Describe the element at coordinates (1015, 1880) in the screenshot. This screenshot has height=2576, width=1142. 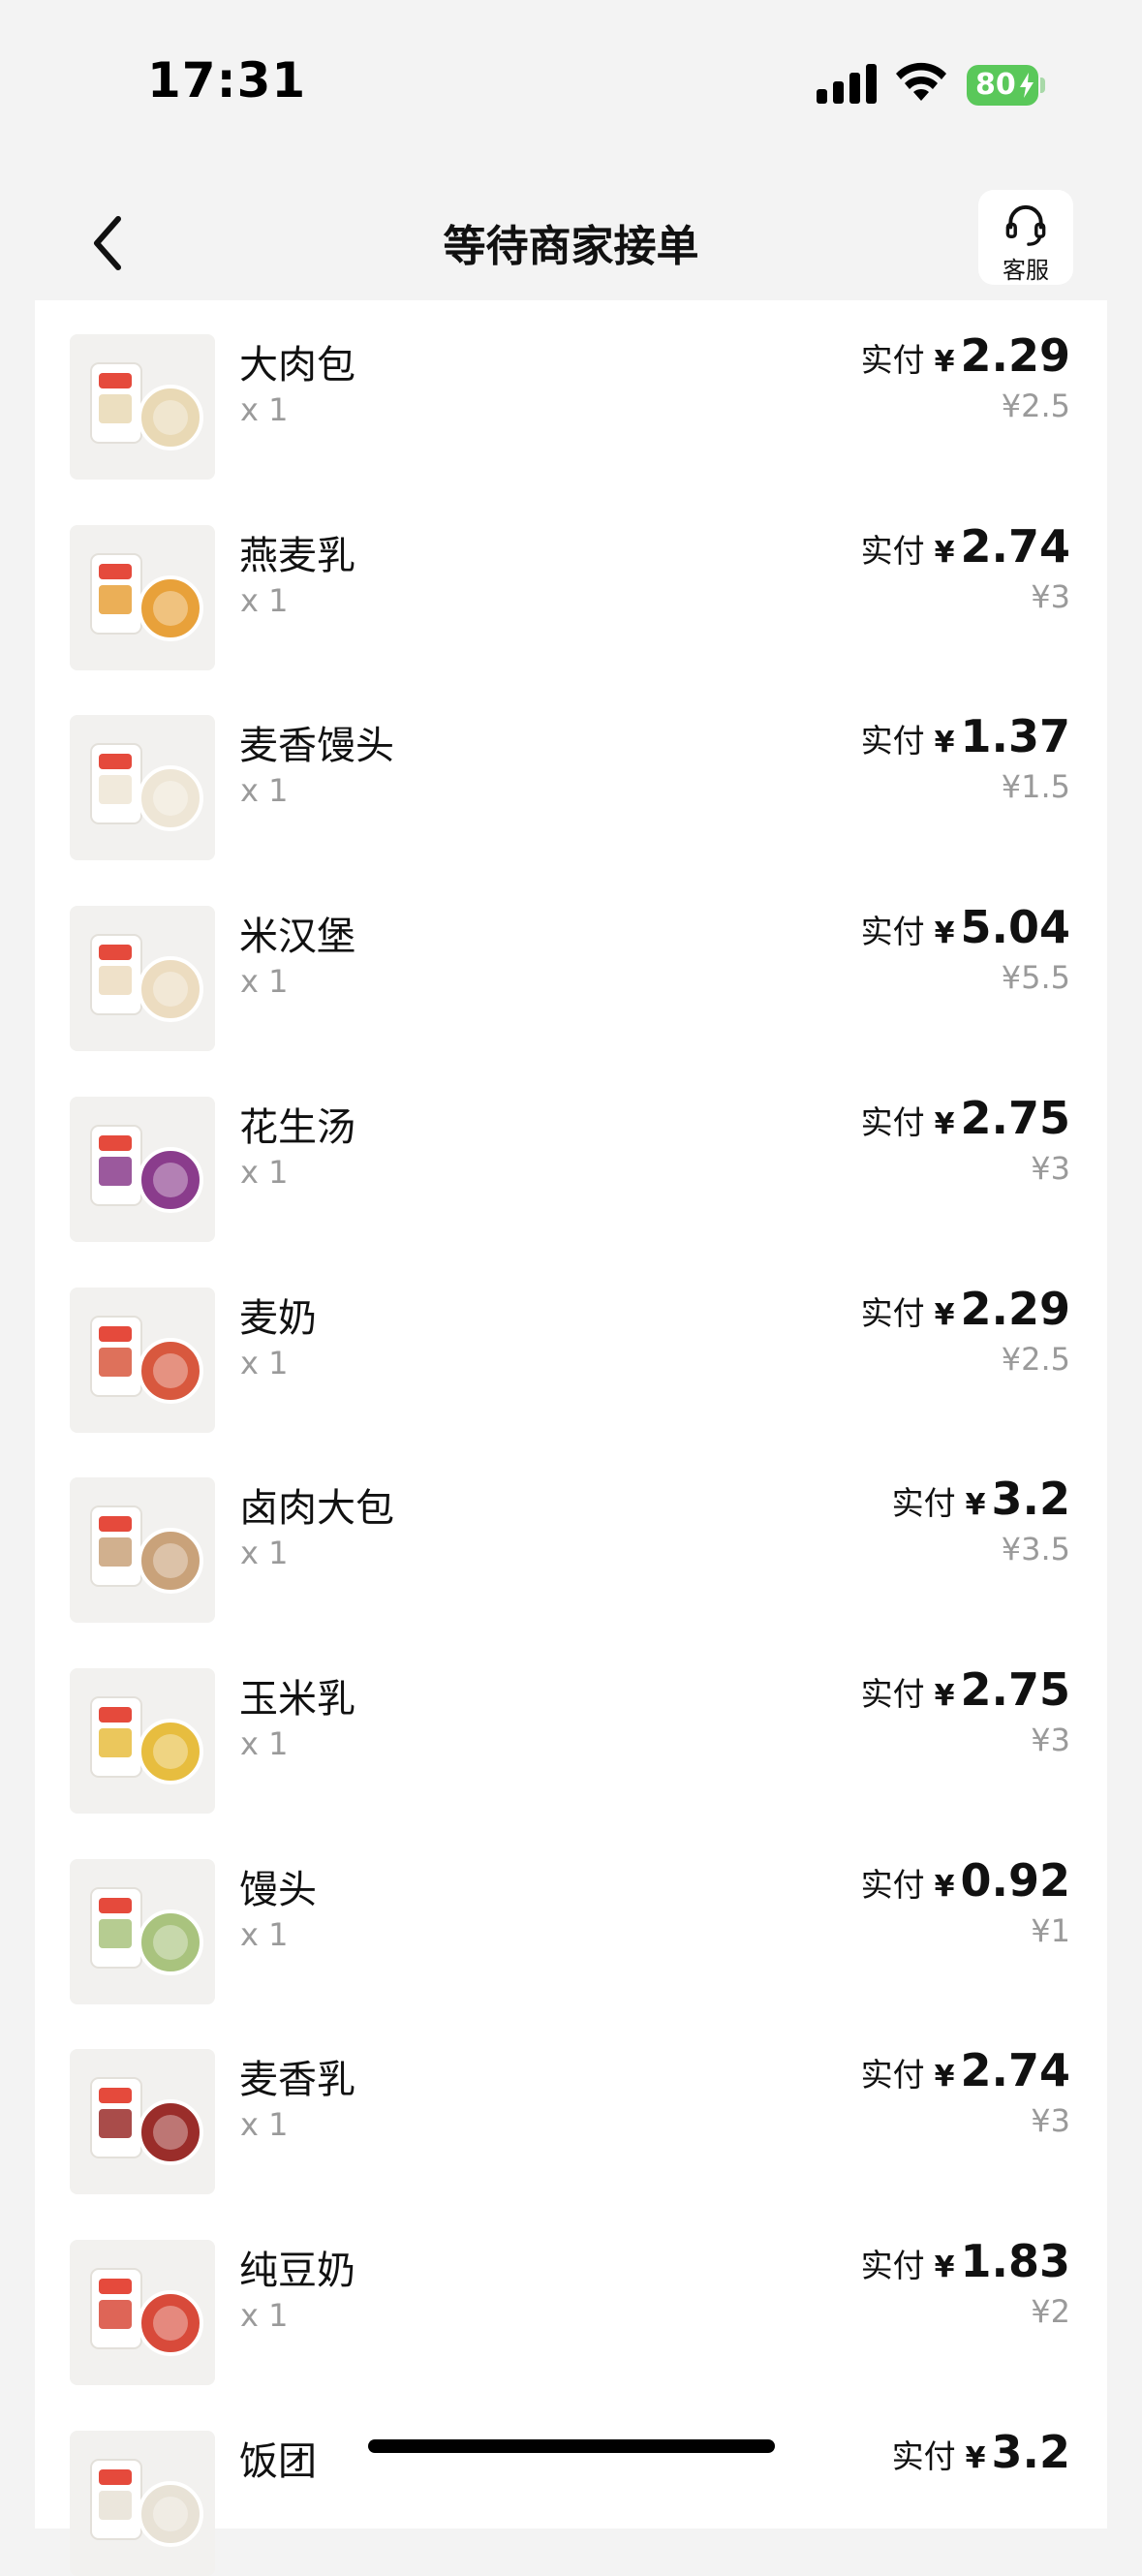
I see `paid-amount: 0.92` at that location.